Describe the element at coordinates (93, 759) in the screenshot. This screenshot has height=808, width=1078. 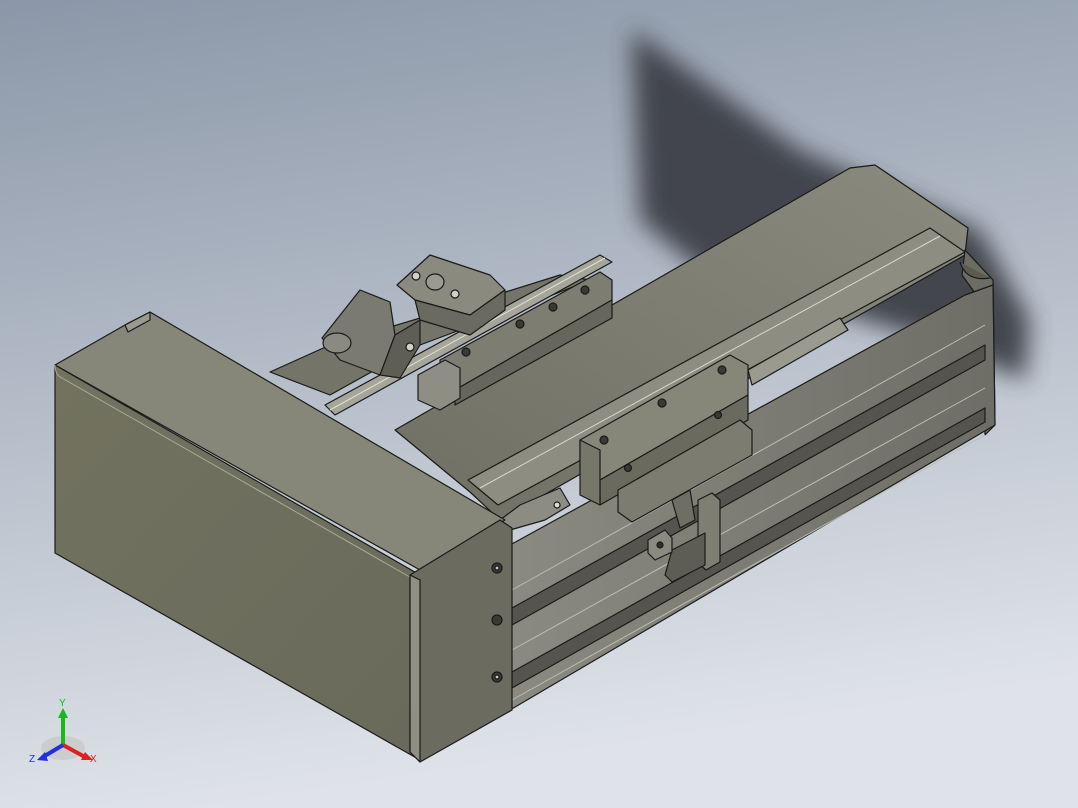
I see `x-axis-label: X` at that location.